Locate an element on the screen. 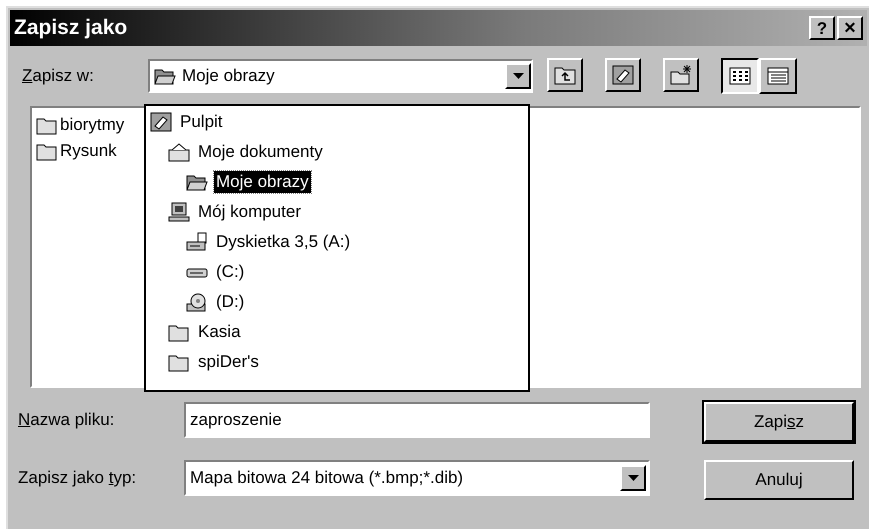 The image size is (869, 529). help-button: ? is located at coordinates (822, 28).